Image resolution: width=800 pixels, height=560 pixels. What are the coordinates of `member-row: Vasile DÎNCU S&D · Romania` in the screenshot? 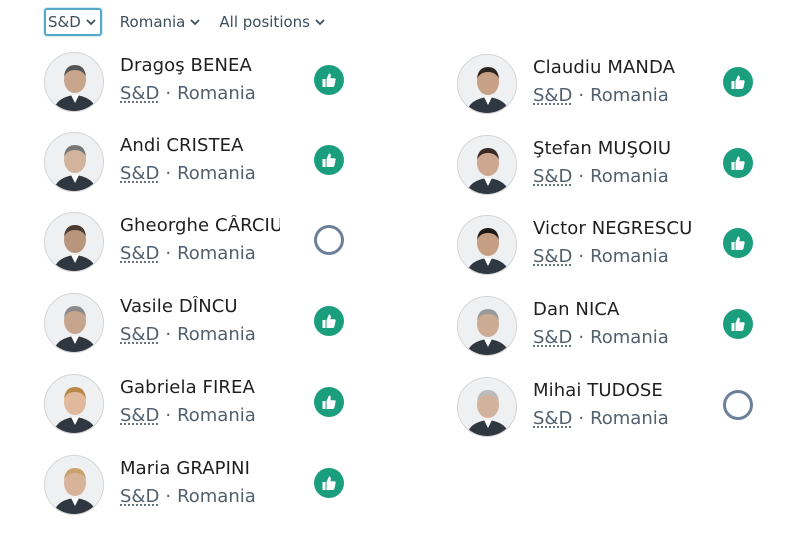 It's located at (204, 325).